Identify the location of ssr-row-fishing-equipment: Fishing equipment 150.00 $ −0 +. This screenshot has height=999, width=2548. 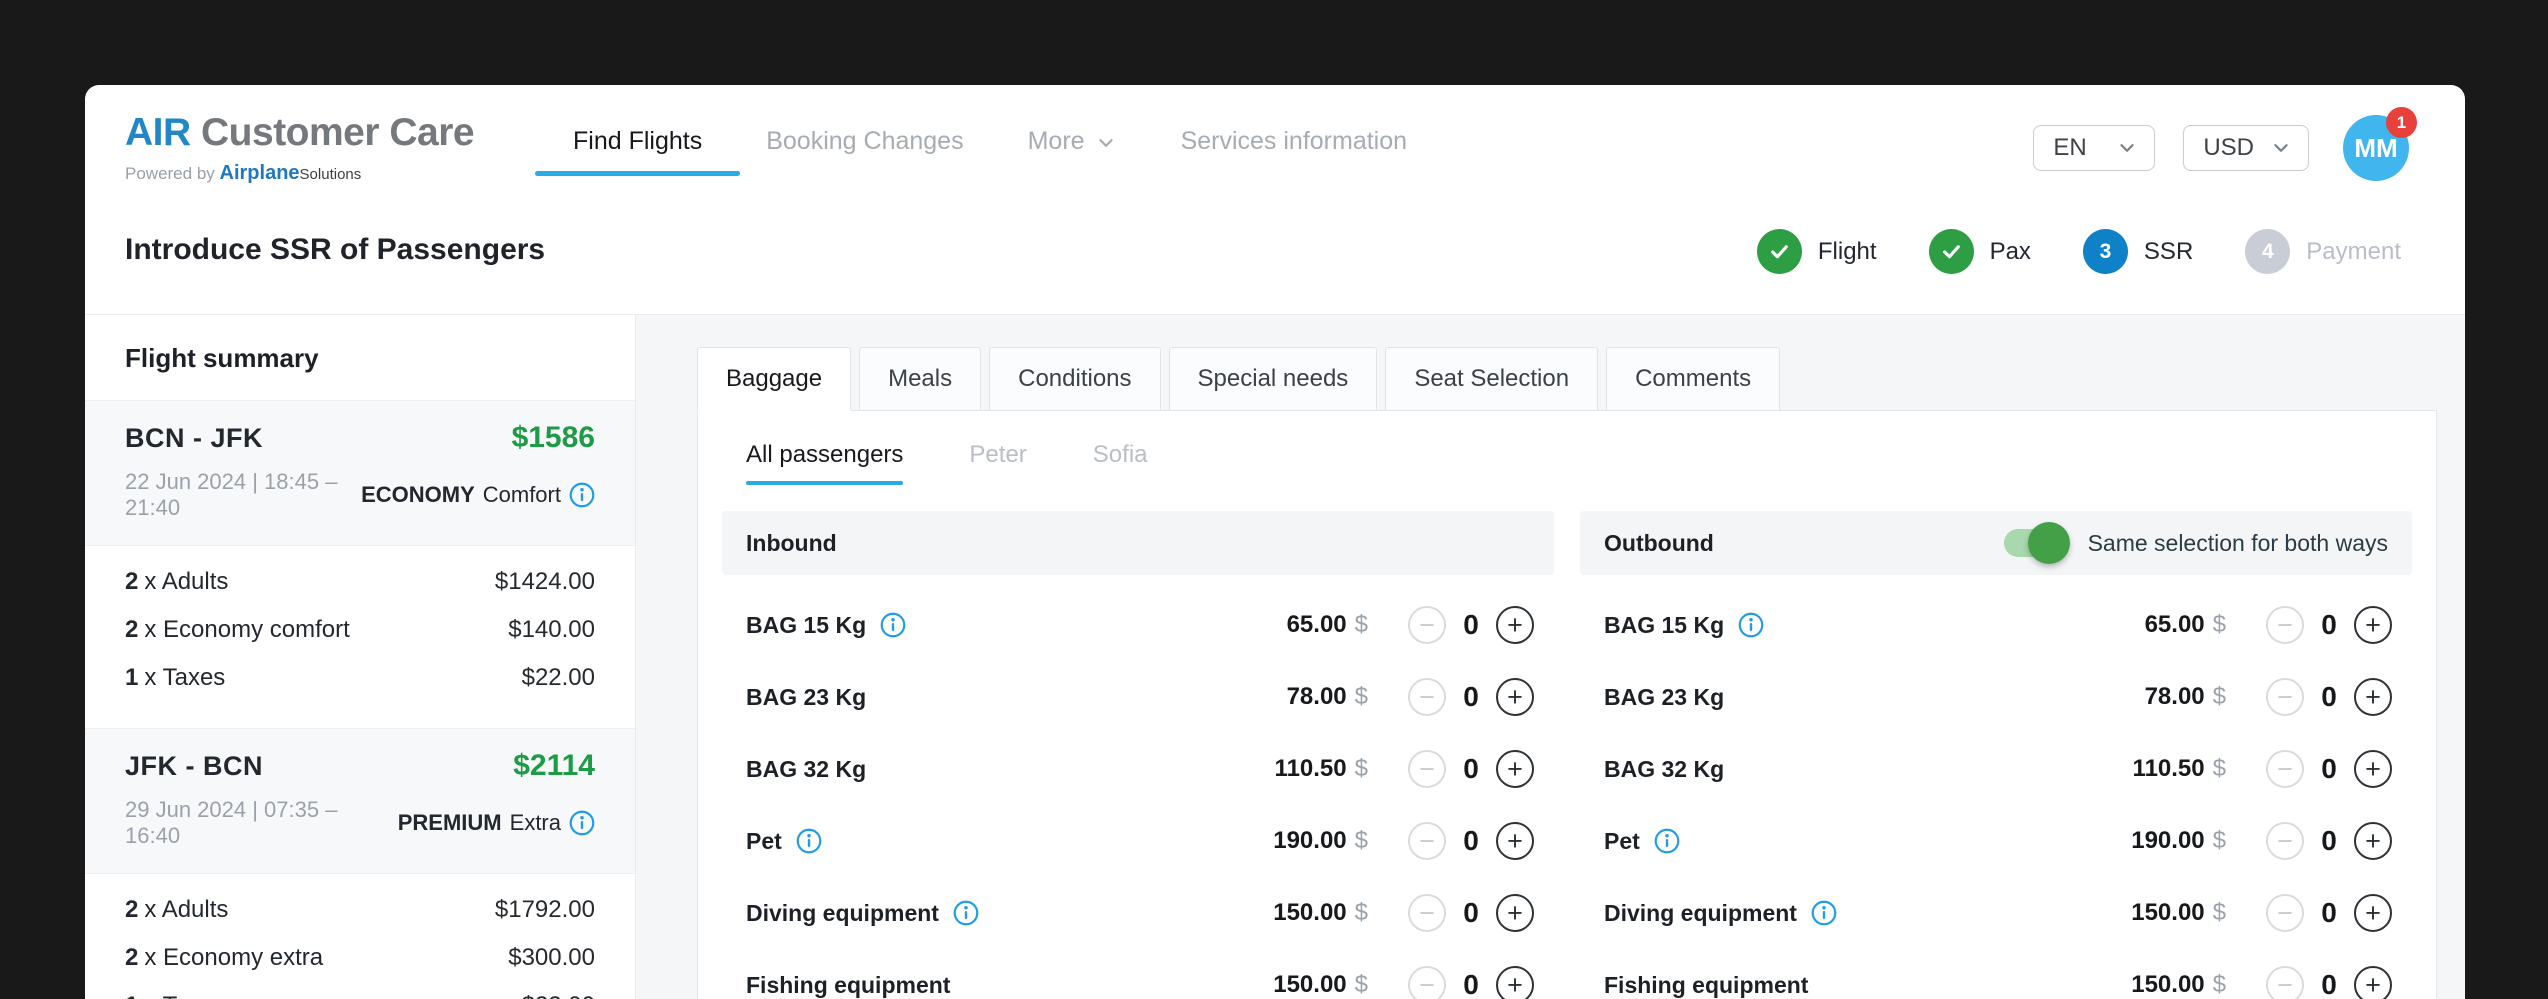
(1998, 974).